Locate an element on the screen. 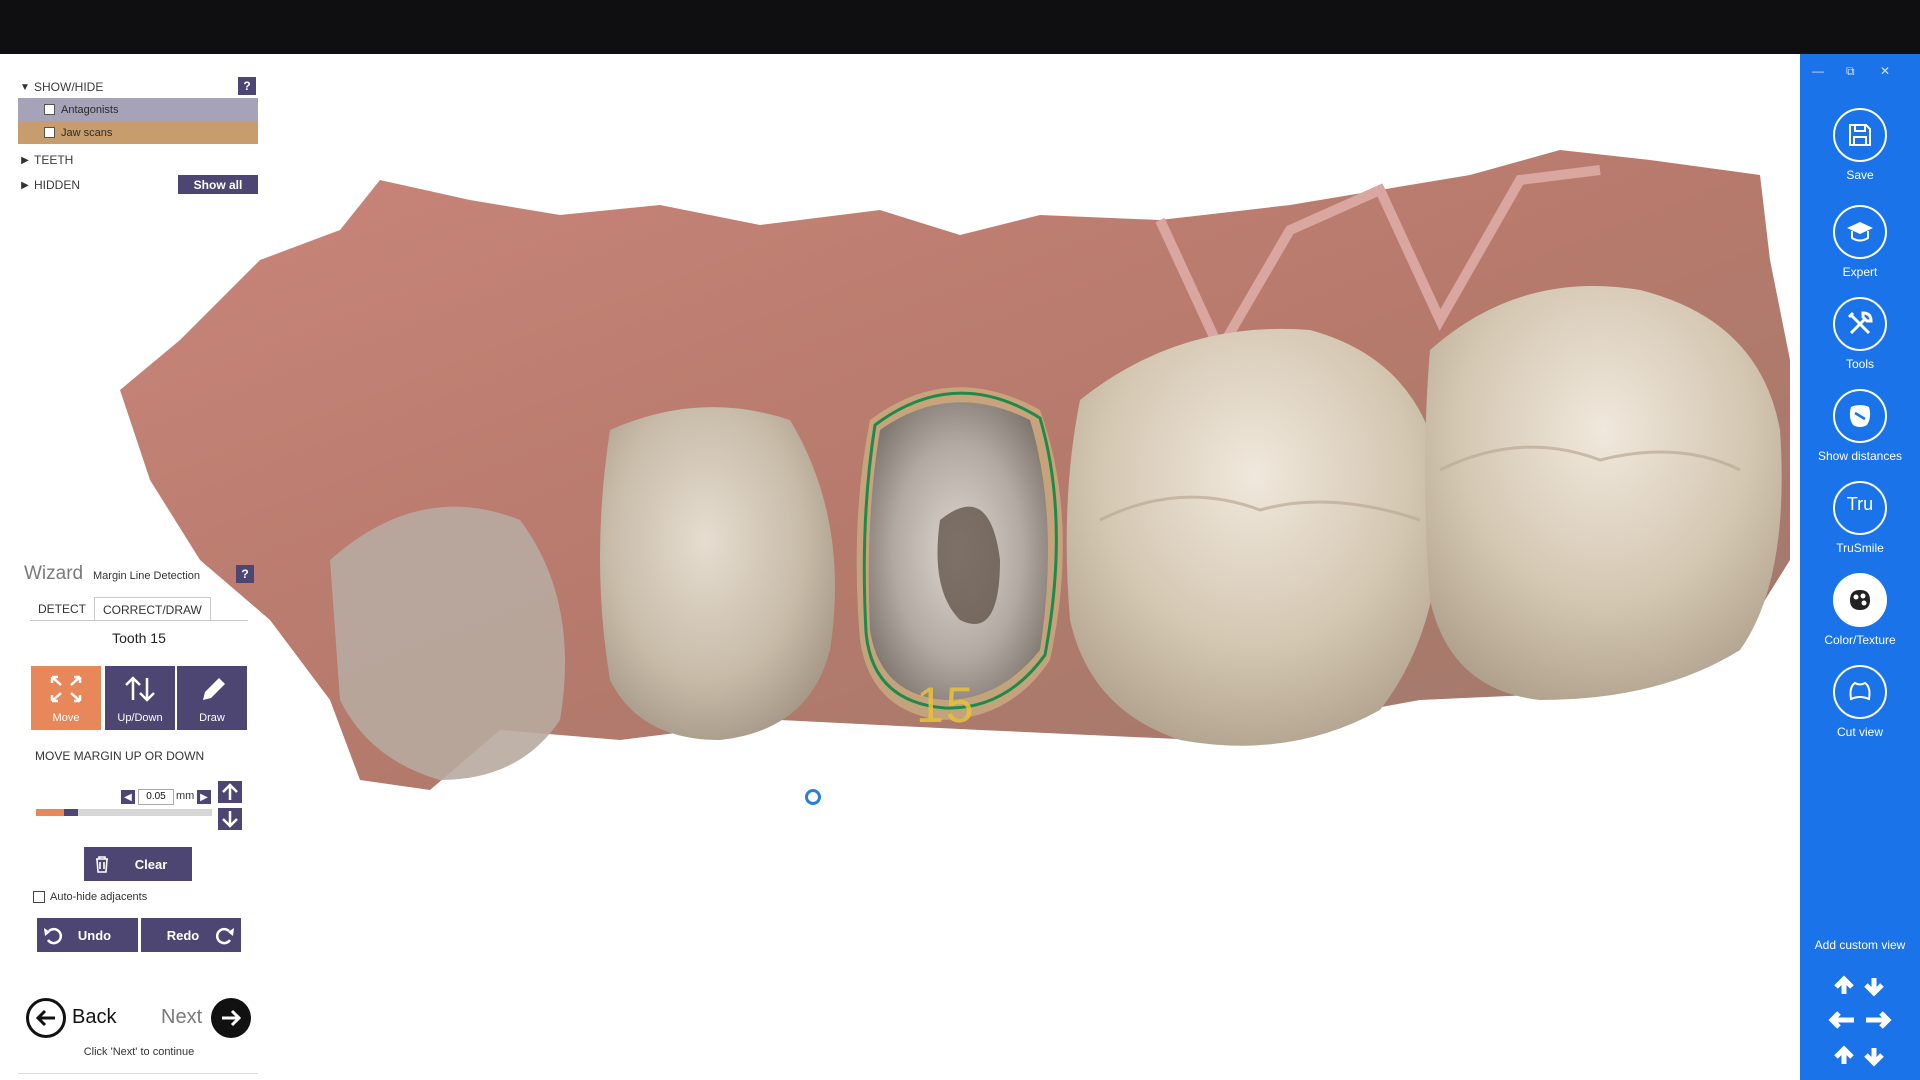 The image size is (1920, 1080). arrow-left-icon is located at coordinates (45, 1018).